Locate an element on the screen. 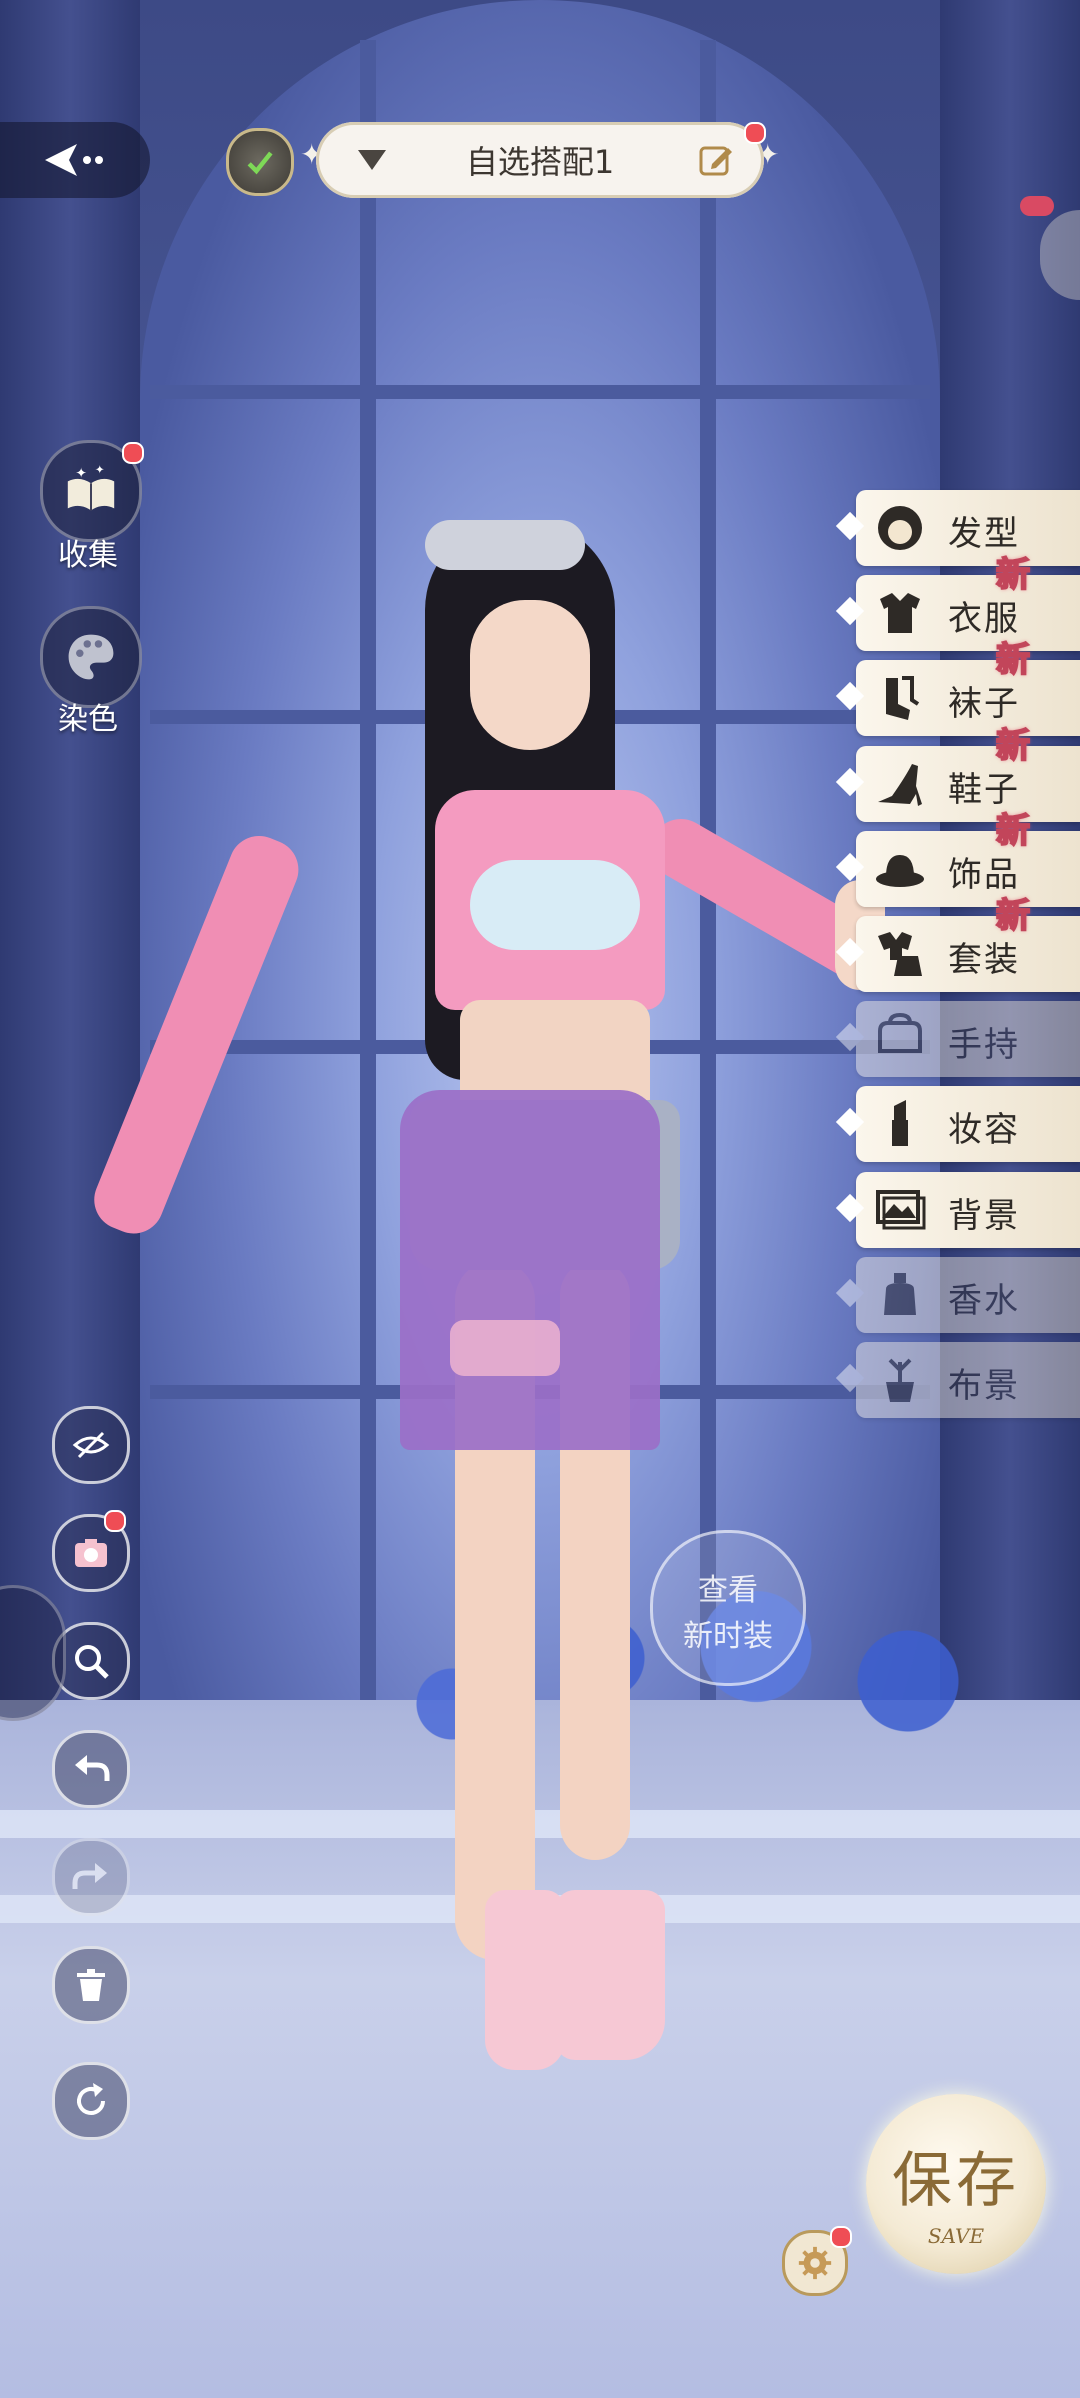 Image resolution: width=1080 pixels, height=2398 pixels. outfit-selector: 自选搭配1 is located at coordinates (540, 160).